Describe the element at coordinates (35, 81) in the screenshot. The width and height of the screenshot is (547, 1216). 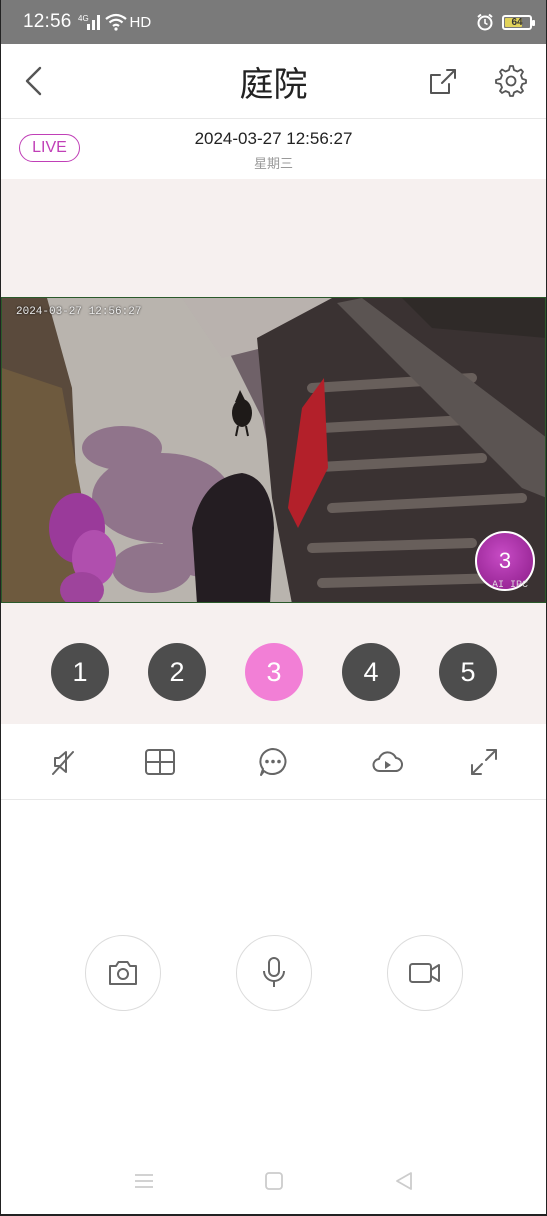
I see `chevron-left-icon` at that location.